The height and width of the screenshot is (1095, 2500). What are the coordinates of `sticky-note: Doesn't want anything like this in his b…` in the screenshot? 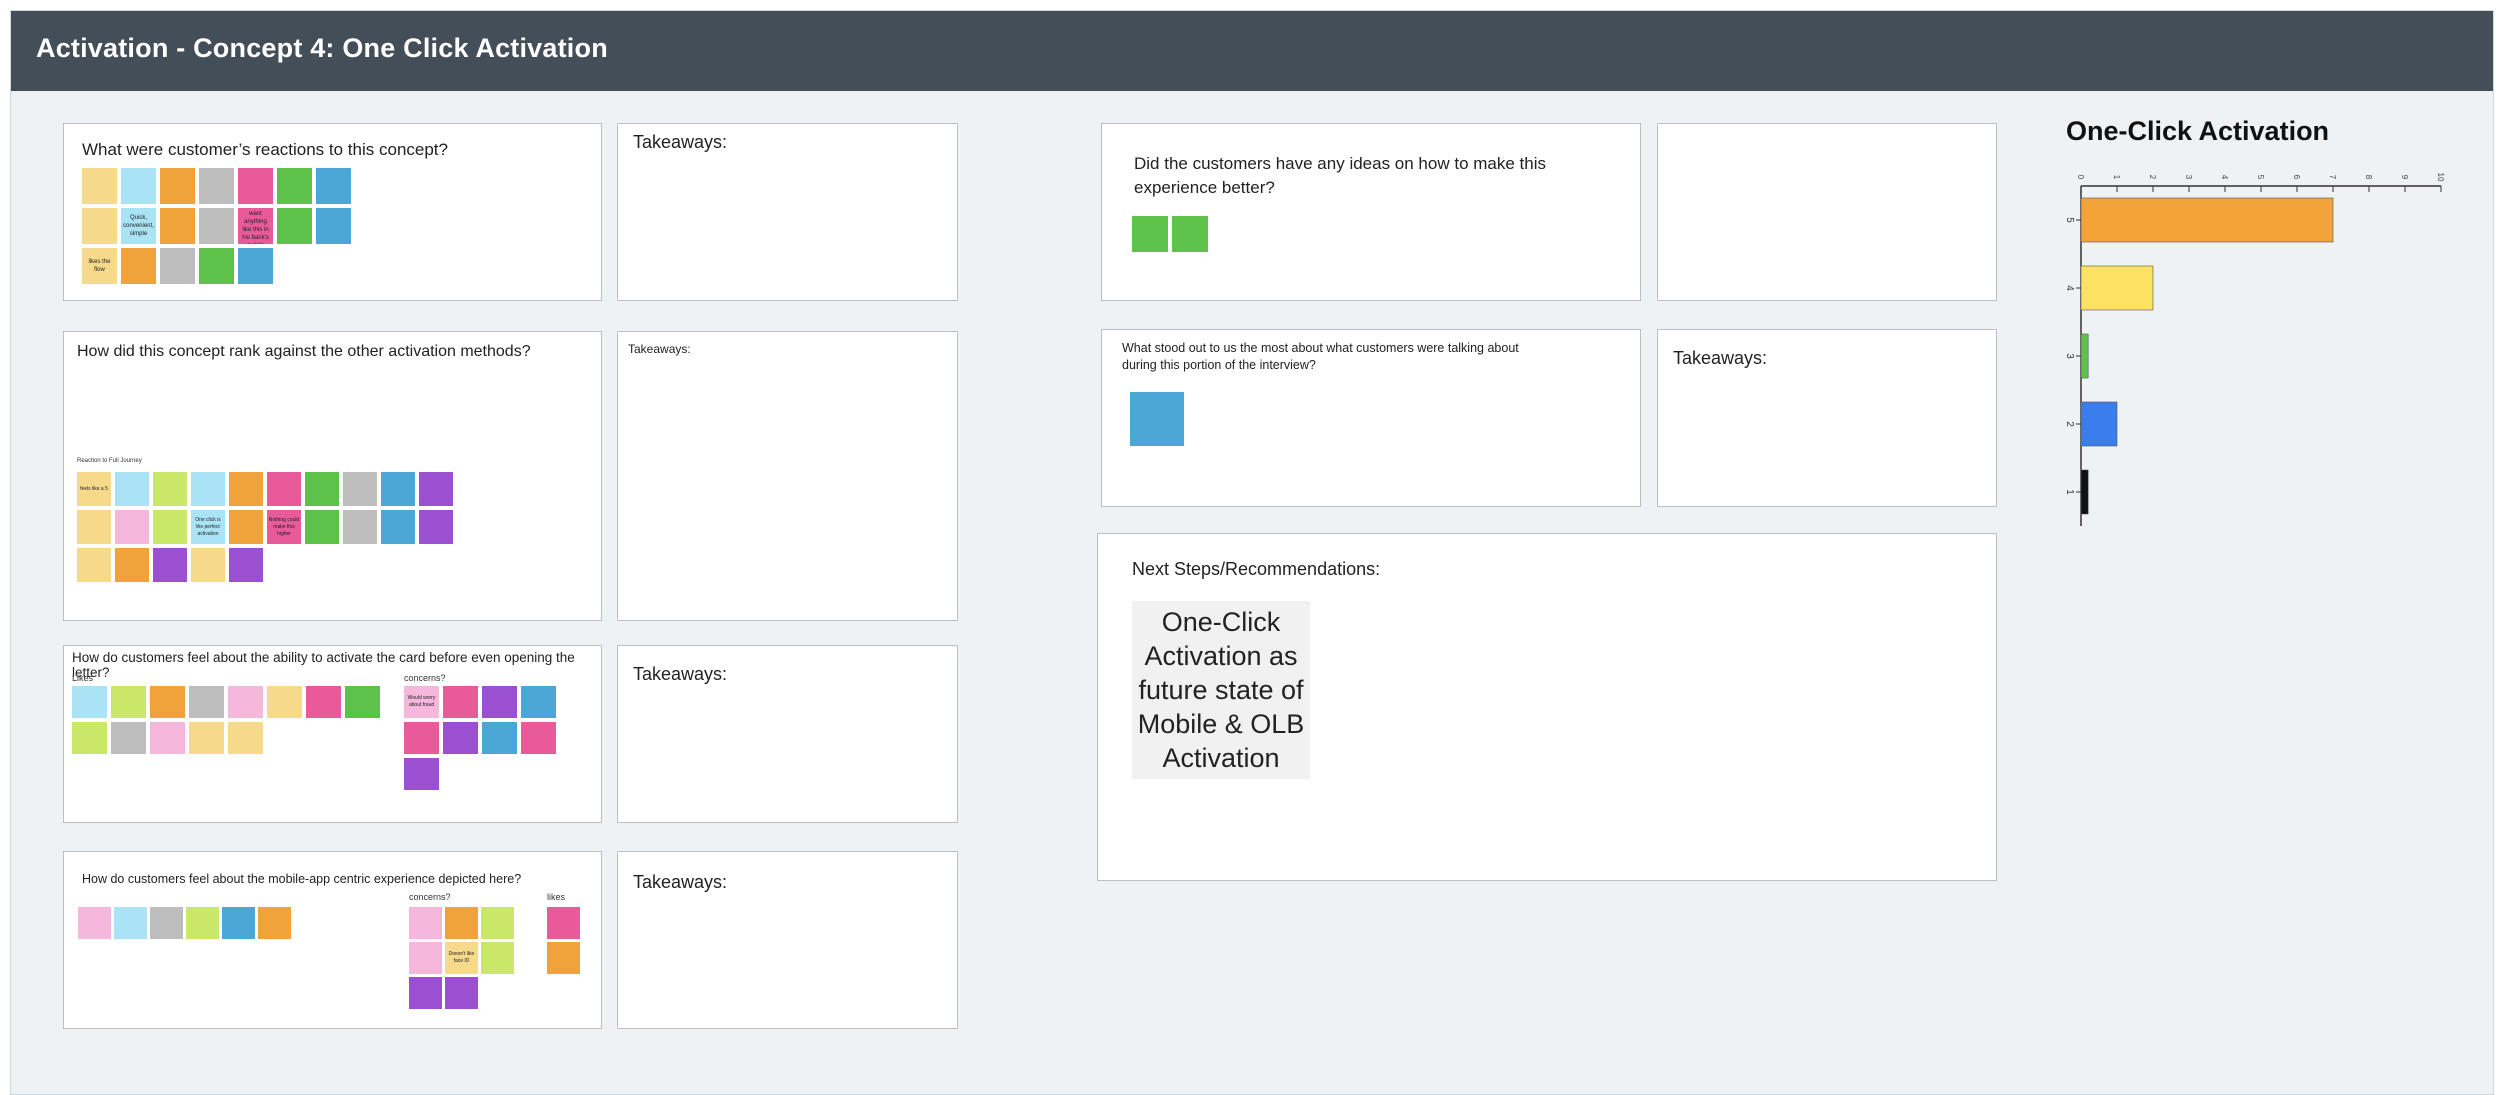 It's located at (255, 226).